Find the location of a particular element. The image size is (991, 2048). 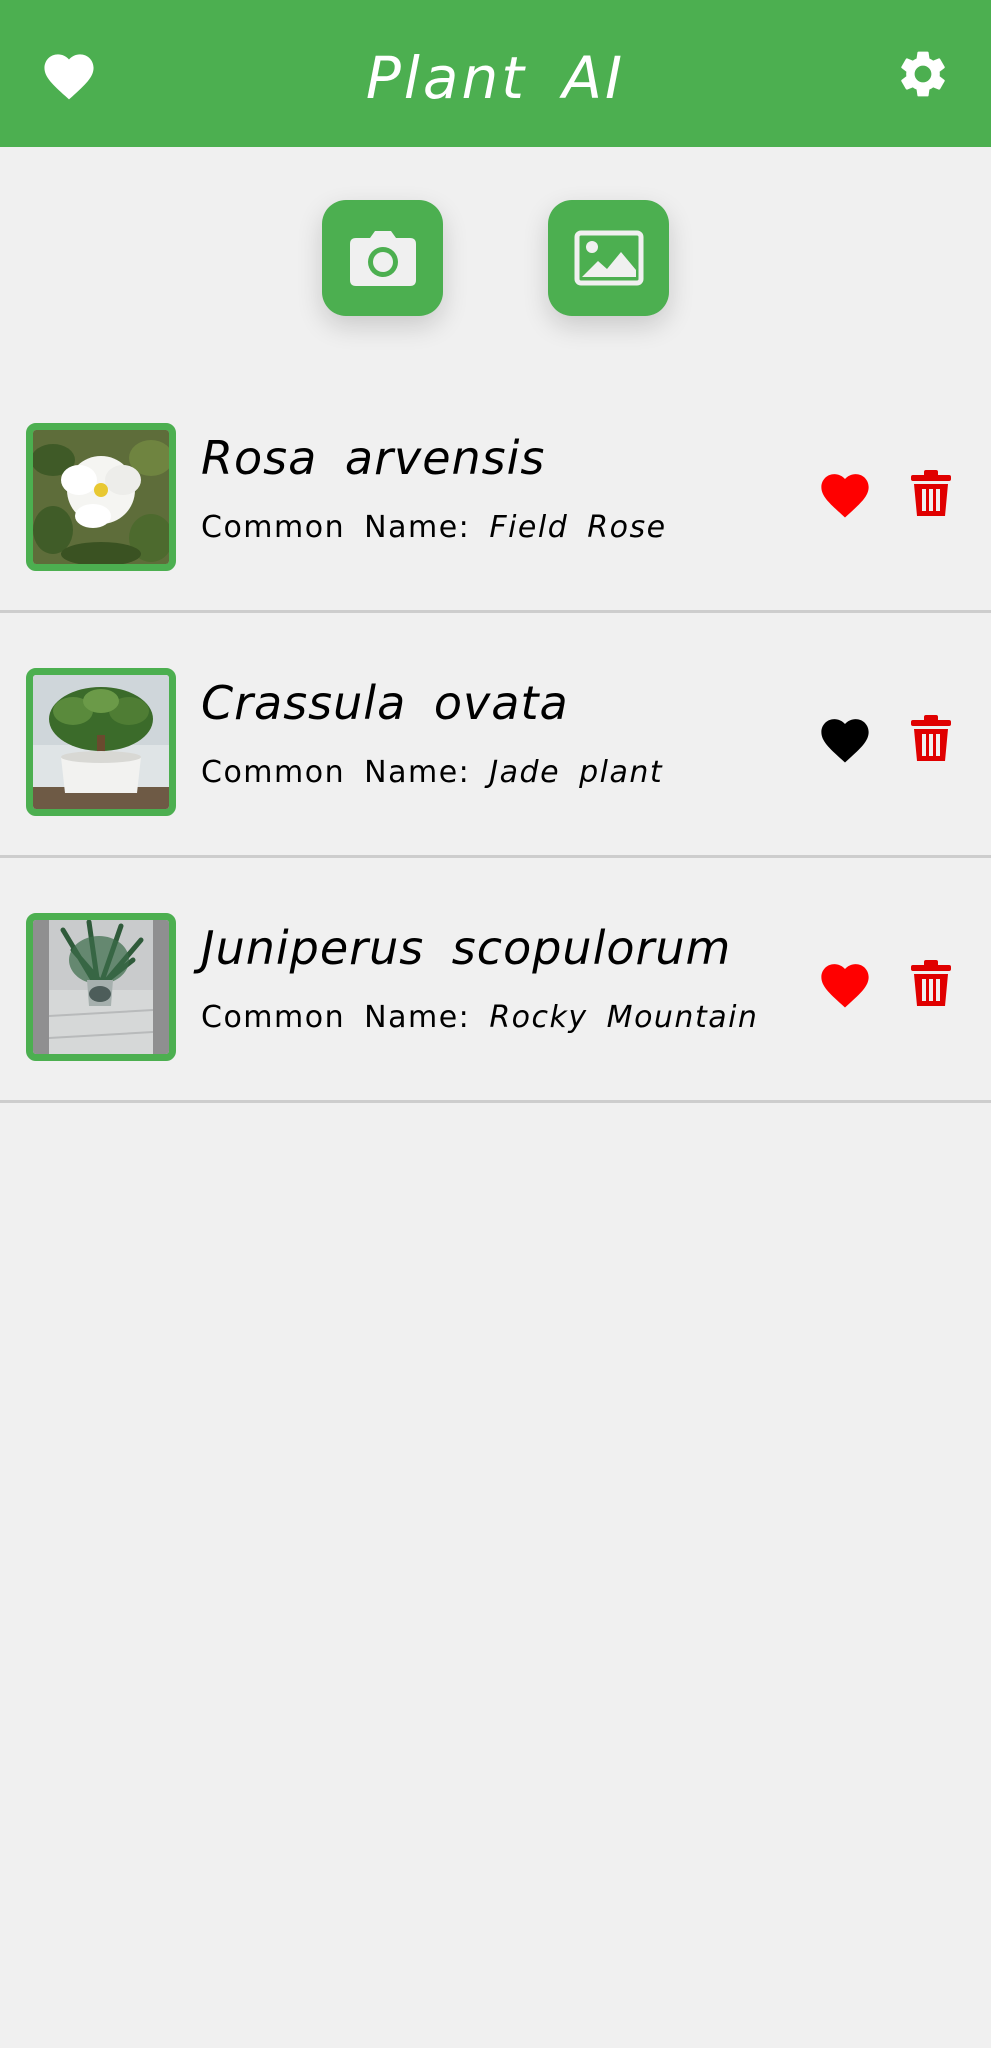

camera-icon is located at coordinates (382, 258).